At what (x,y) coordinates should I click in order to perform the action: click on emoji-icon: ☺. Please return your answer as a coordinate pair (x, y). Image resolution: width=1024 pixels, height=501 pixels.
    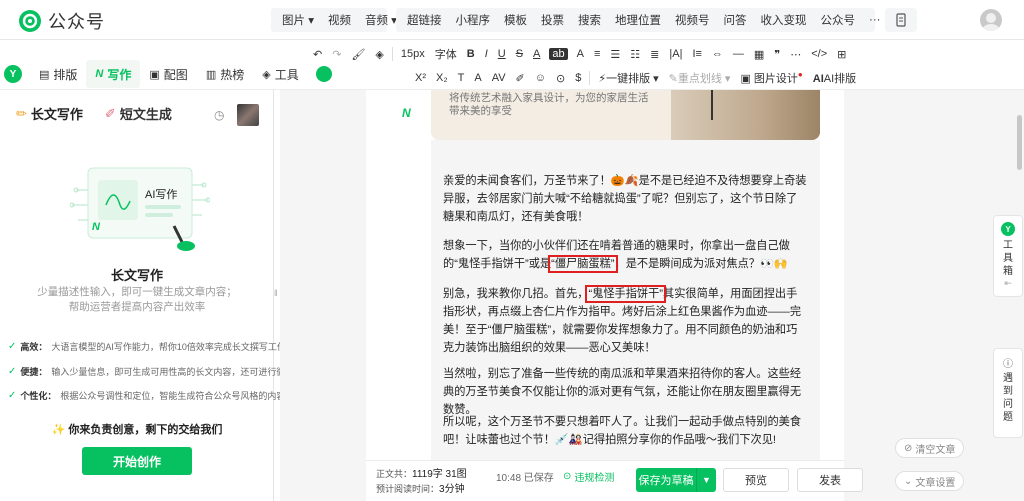
    Looking at the image, I should click on (540, 78).